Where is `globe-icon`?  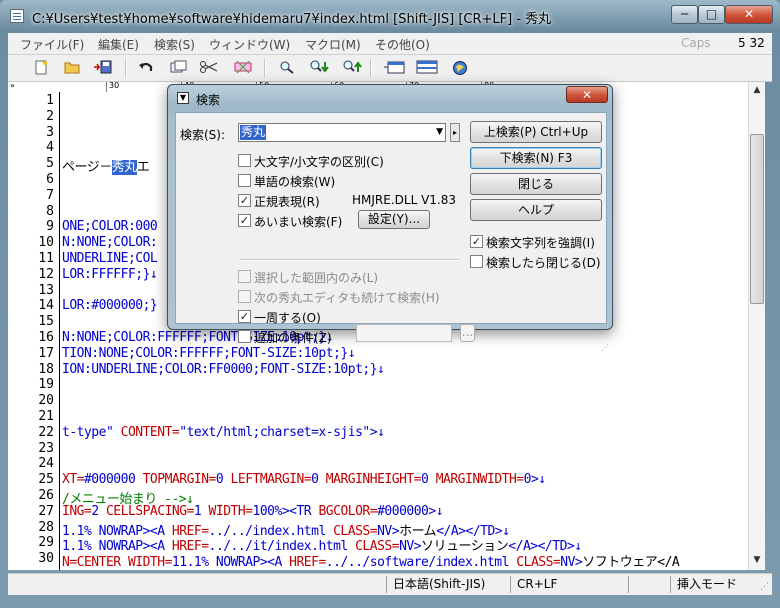
globe-icon is located at coordinates (459, 68).